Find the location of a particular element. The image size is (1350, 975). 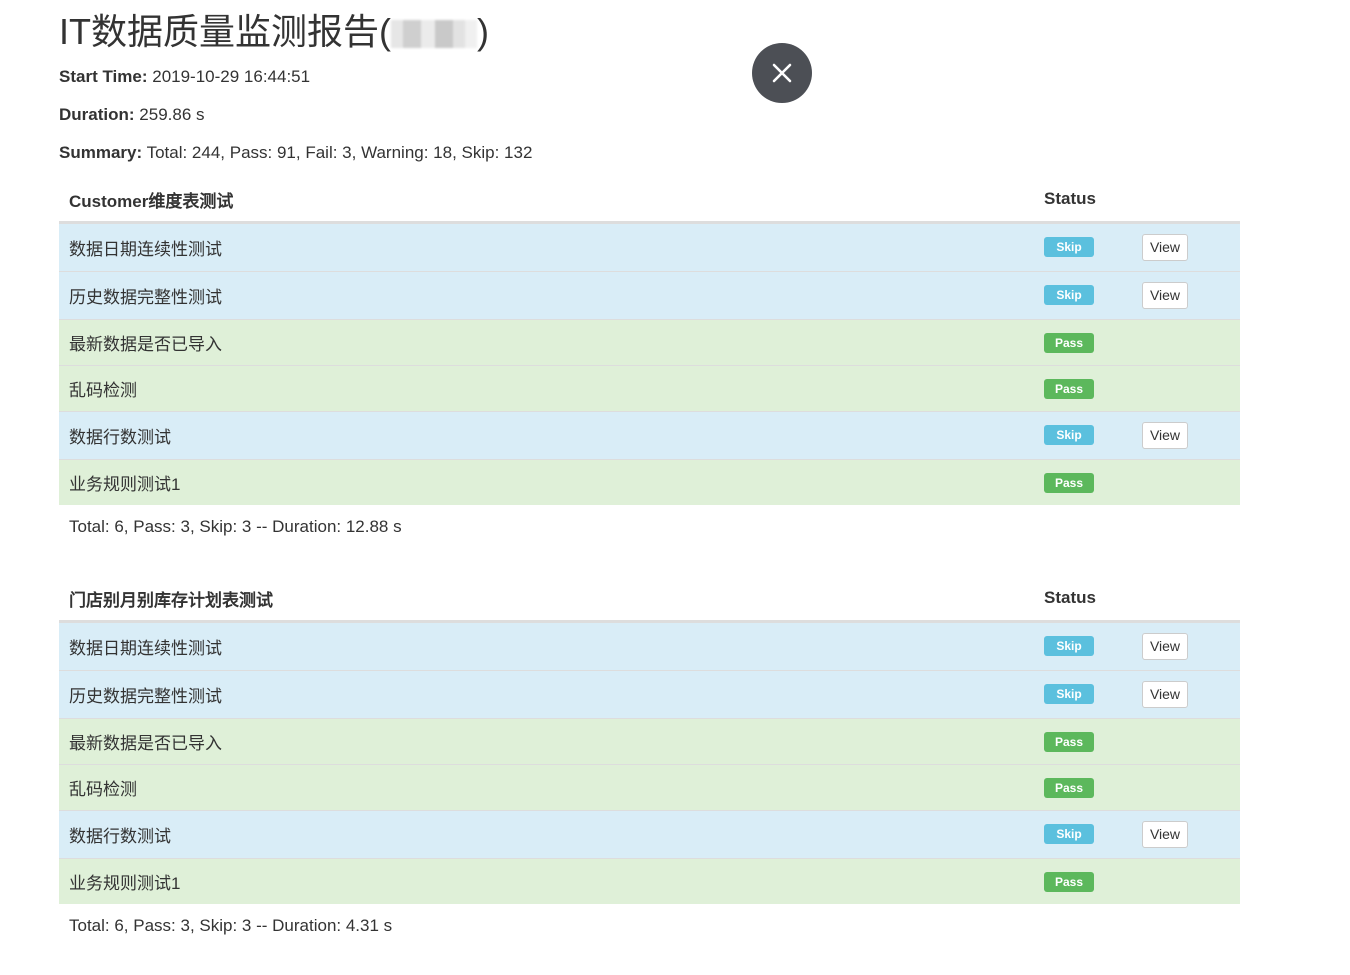

suite-header: Customer维度表测试 Status is located at coordinates (649, 200).